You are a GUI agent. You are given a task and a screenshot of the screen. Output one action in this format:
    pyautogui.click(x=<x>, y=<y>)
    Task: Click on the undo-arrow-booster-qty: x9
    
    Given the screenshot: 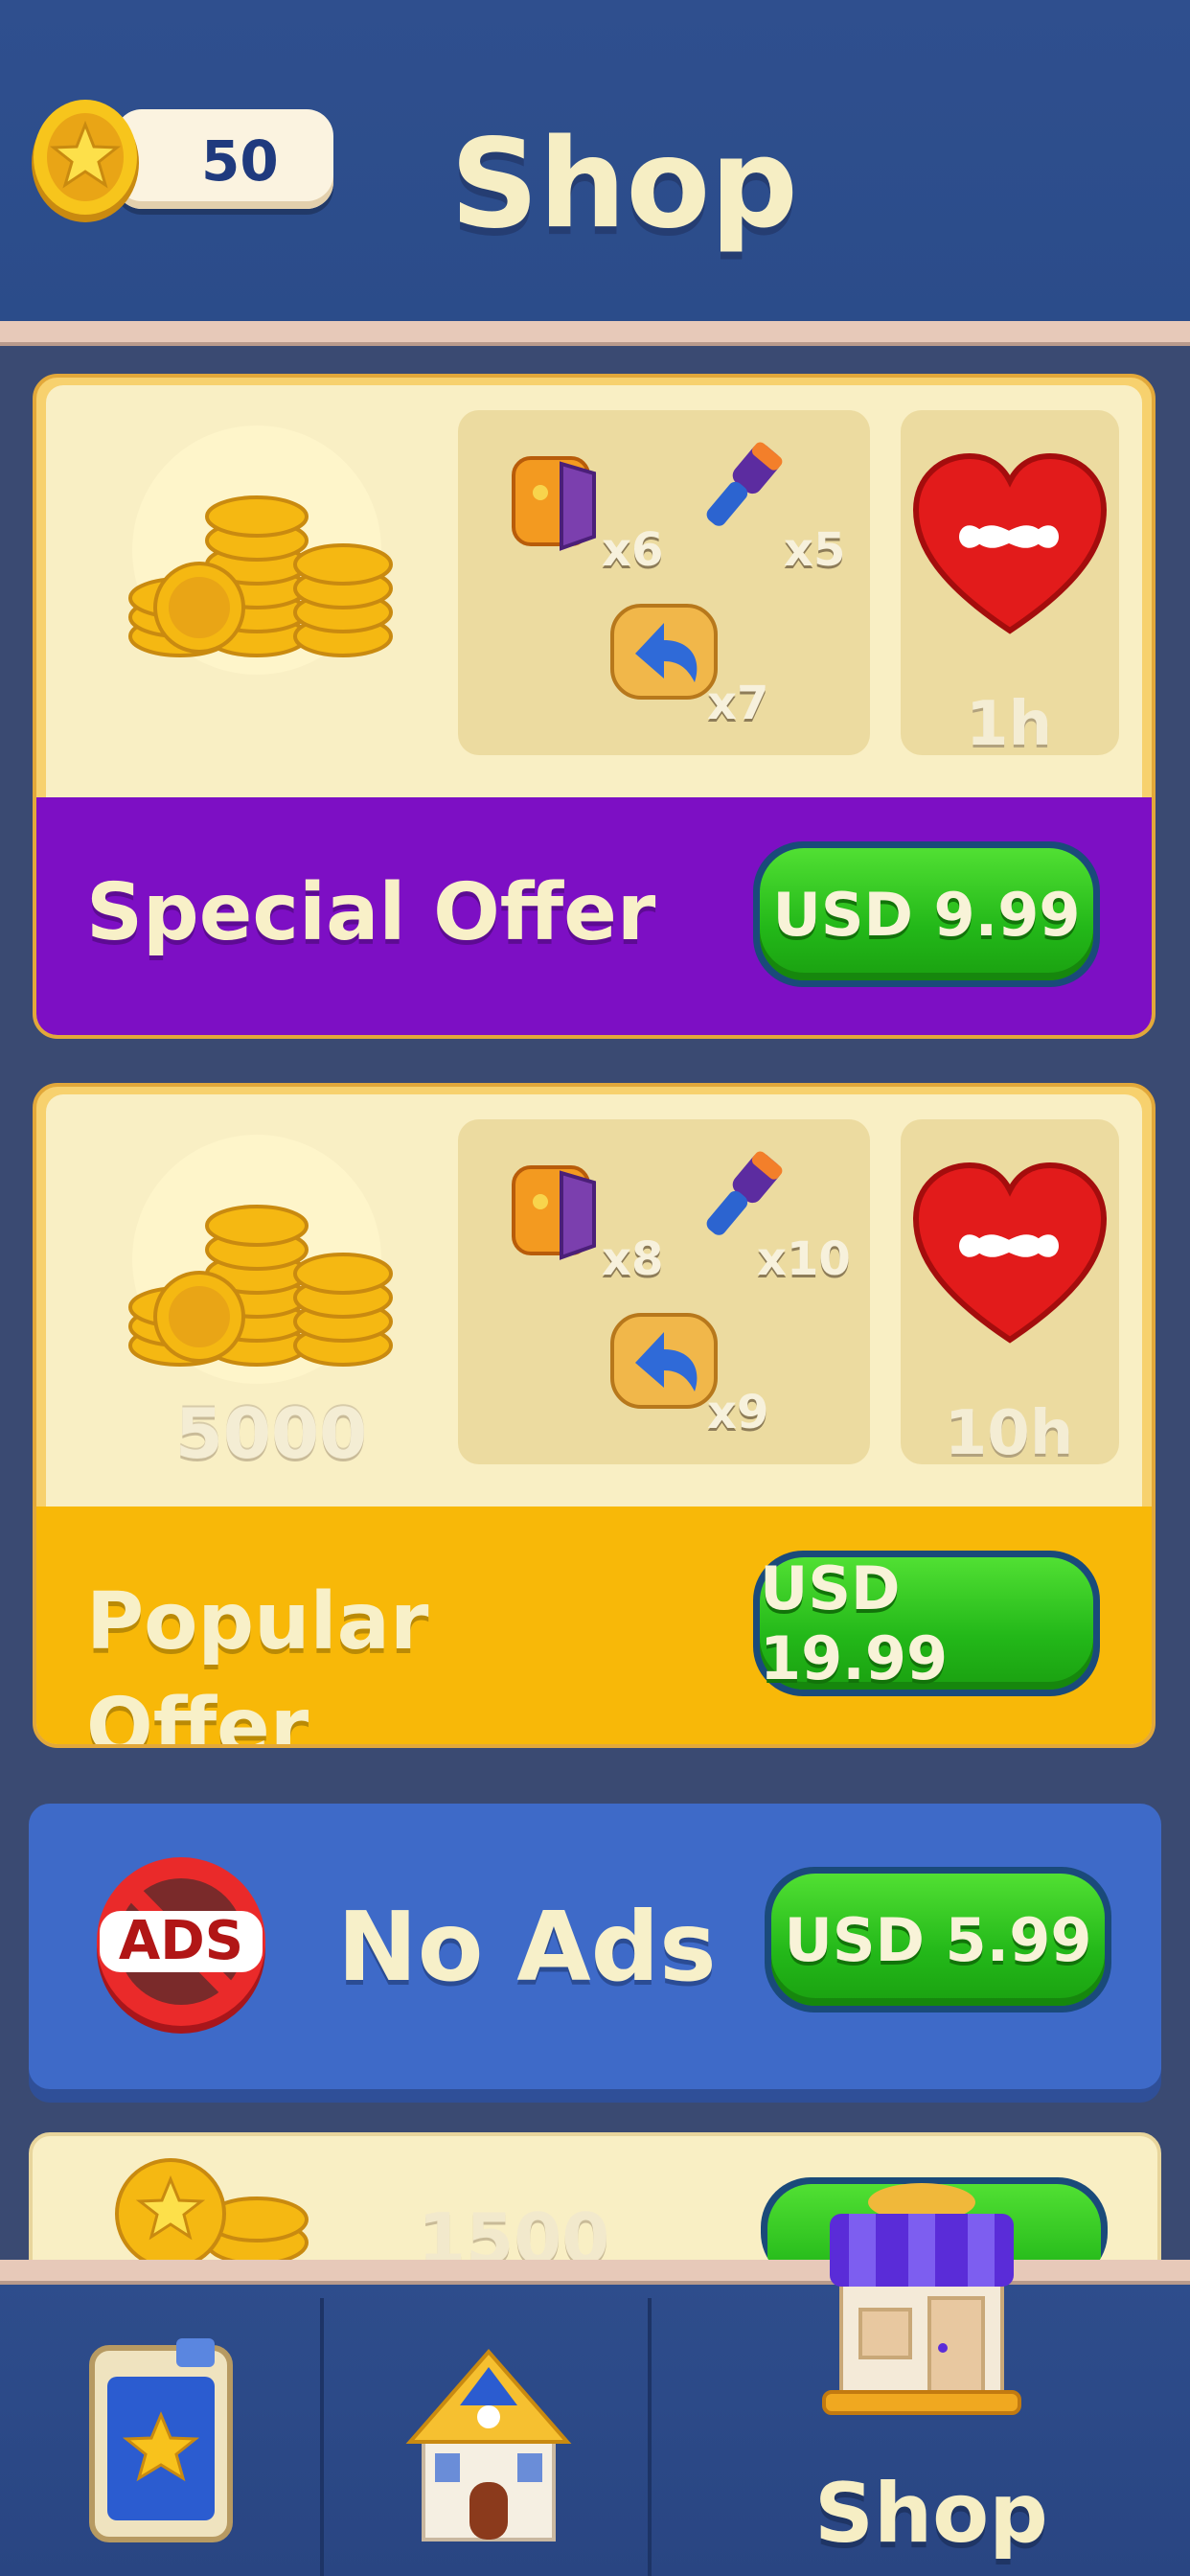 What is the action you would take?
    pyautogui.click(x=738, y=1412)
    